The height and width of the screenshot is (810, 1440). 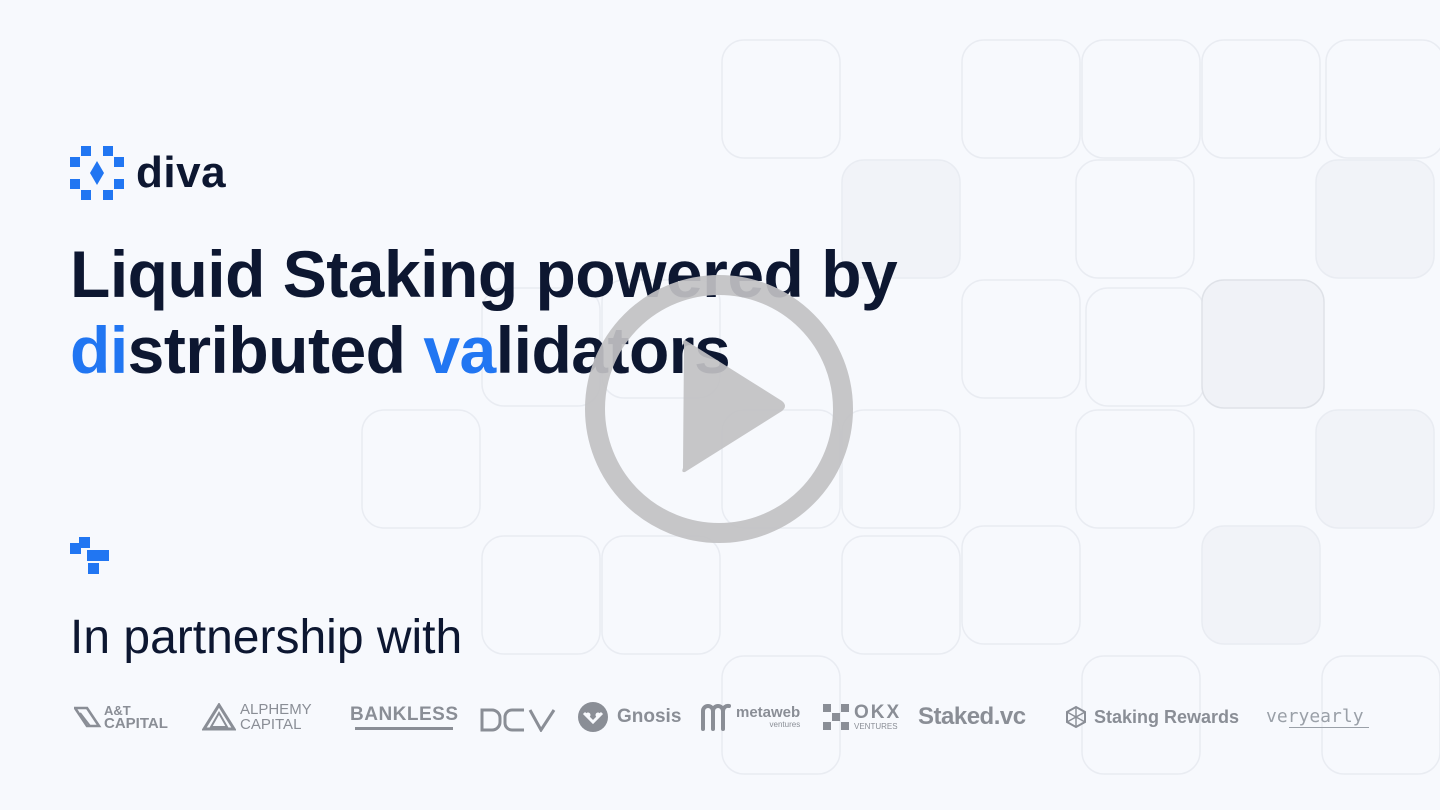 What do you see at coordinates (1167, 716) in the screenshot?
I see `staking-rewards-label: Staking Rewards` at bounding box center [1167, 716].